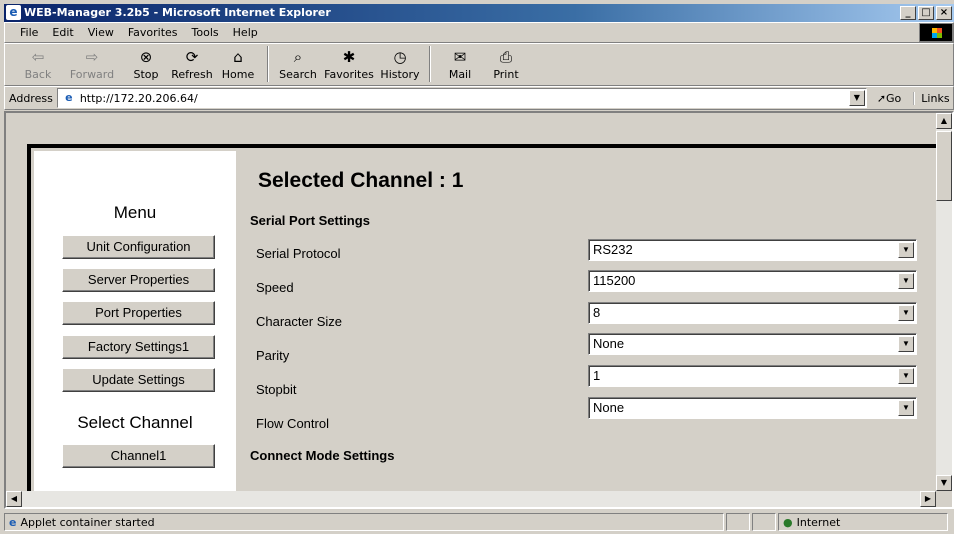 This screenshot has width=954, height=534. What do you see at coordinates (238, 74) in the screenshot?
I see `home-label: Home` at bounding box center [238, 74].